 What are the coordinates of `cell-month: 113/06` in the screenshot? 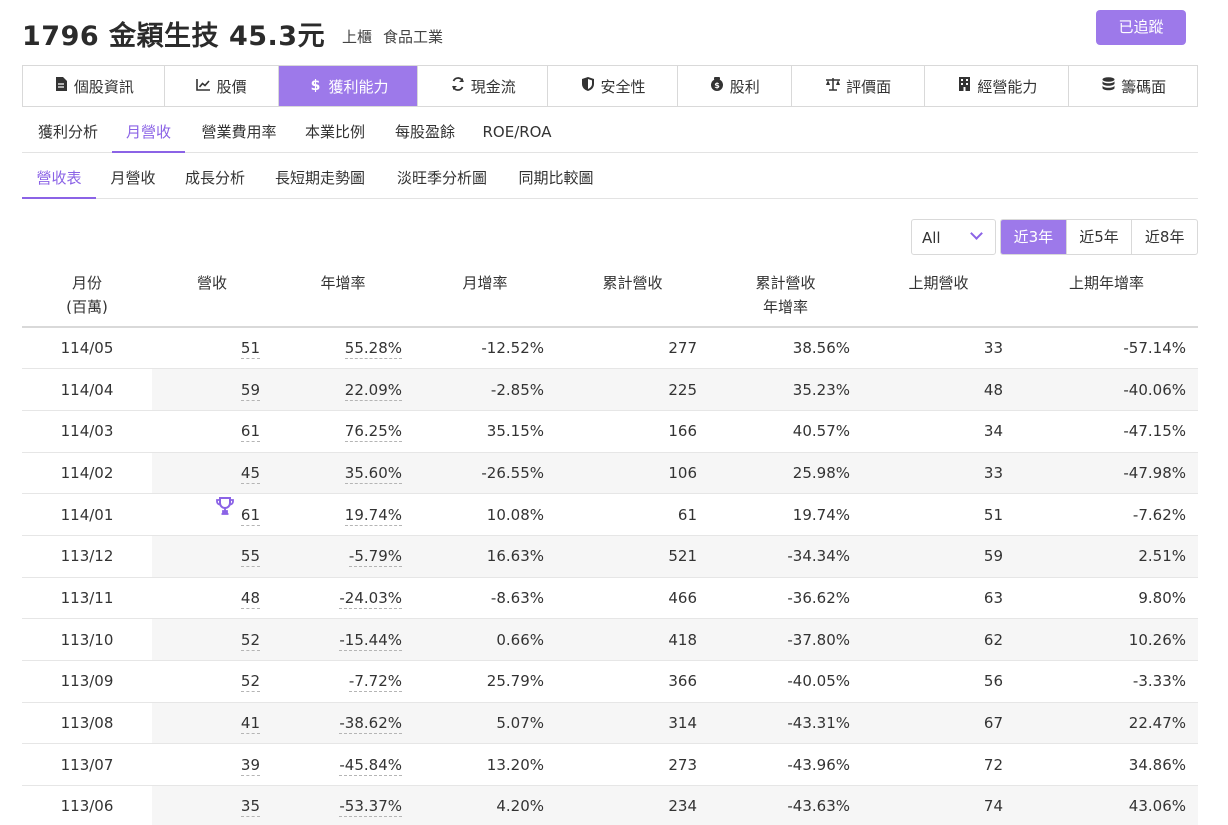 It's located at (87, 805).